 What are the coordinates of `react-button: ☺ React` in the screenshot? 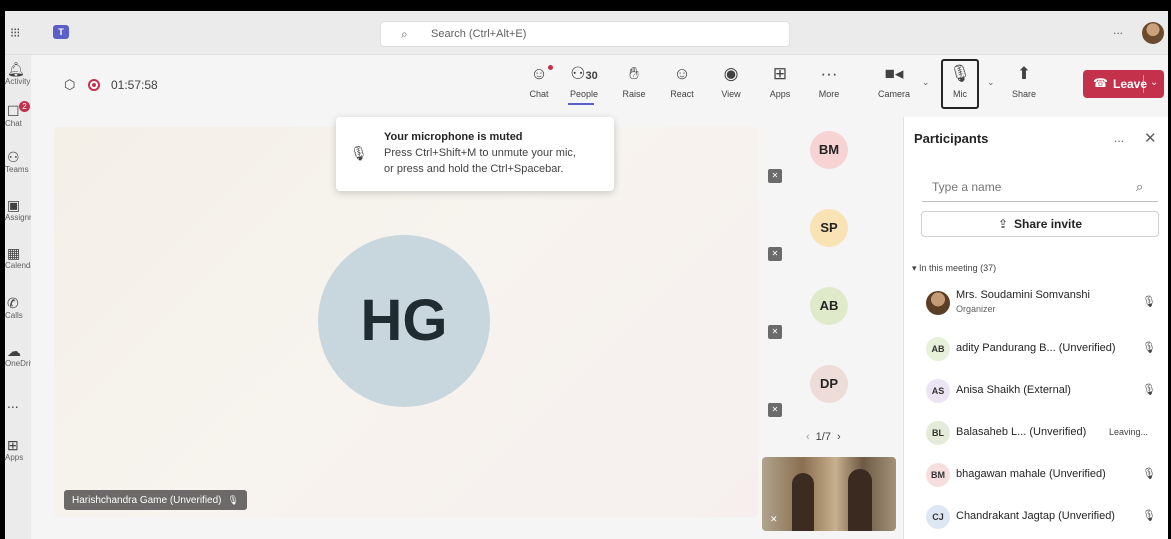 It's located at (682, 81).